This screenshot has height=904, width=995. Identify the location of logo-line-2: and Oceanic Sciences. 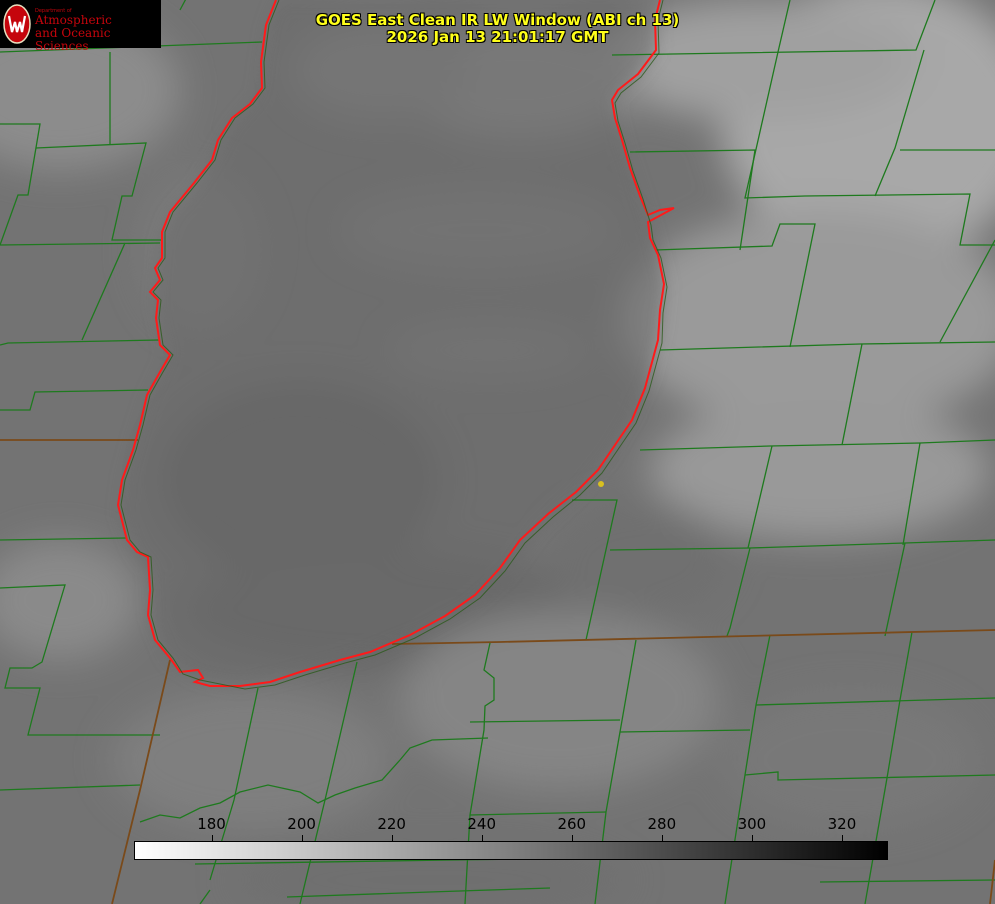
(73, 39).